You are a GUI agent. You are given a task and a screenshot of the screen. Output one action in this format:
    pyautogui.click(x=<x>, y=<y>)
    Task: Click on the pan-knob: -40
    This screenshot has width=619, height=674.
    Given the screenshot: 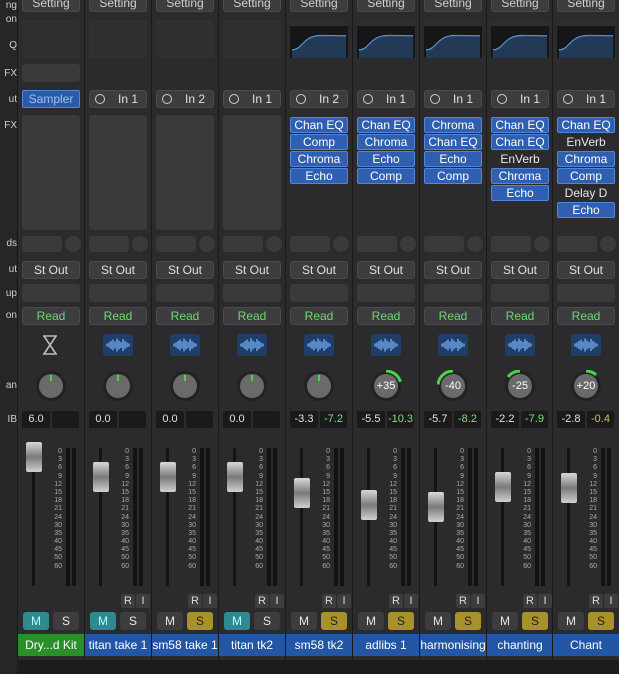 What is the action you would take?
    pyautogui.click(x=452, y=385)
    